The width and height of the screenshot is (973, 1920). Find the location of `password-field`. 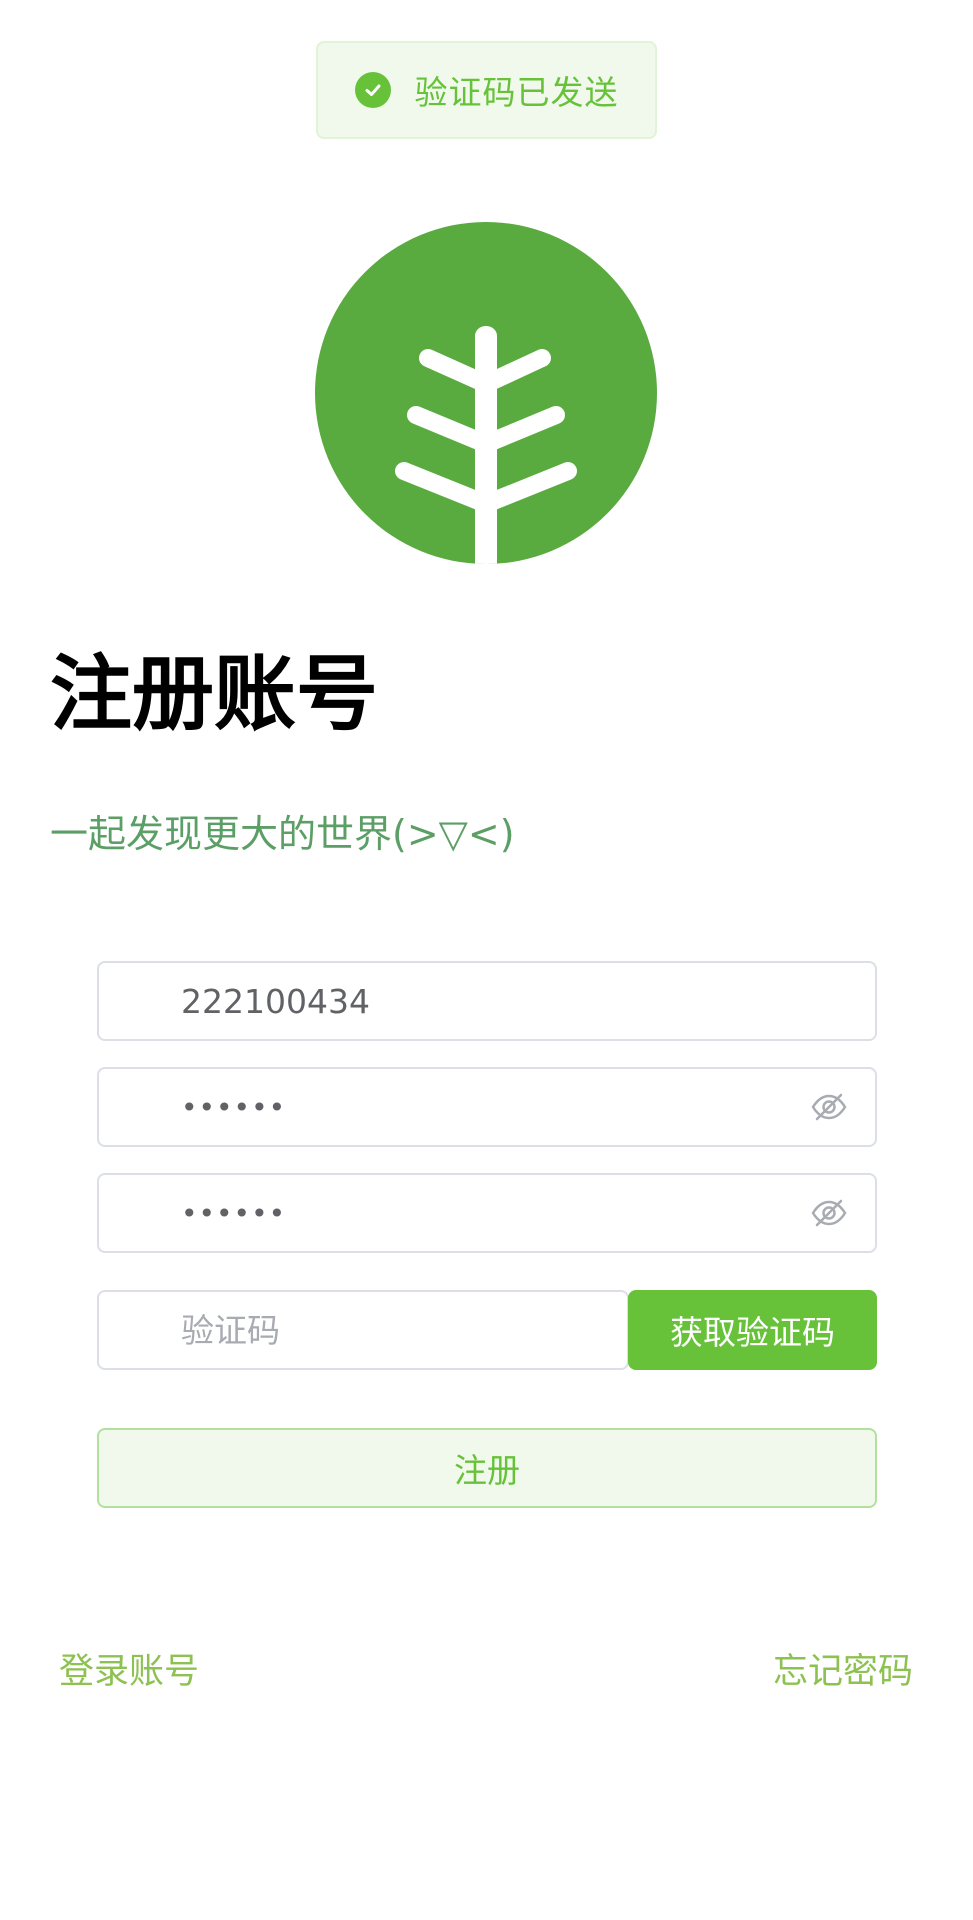

password-field is located at coordinates (487, 1107).